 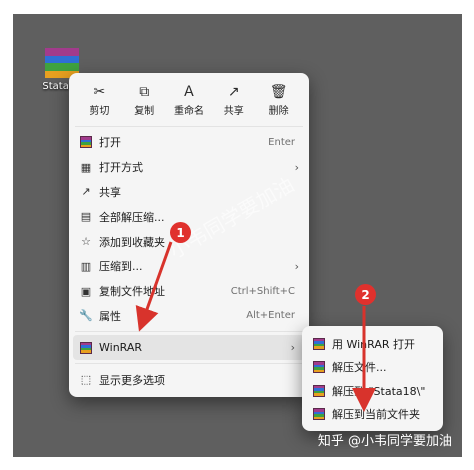 I want to click on menu-item-label: WinRAR, so click(x=121, y=348).